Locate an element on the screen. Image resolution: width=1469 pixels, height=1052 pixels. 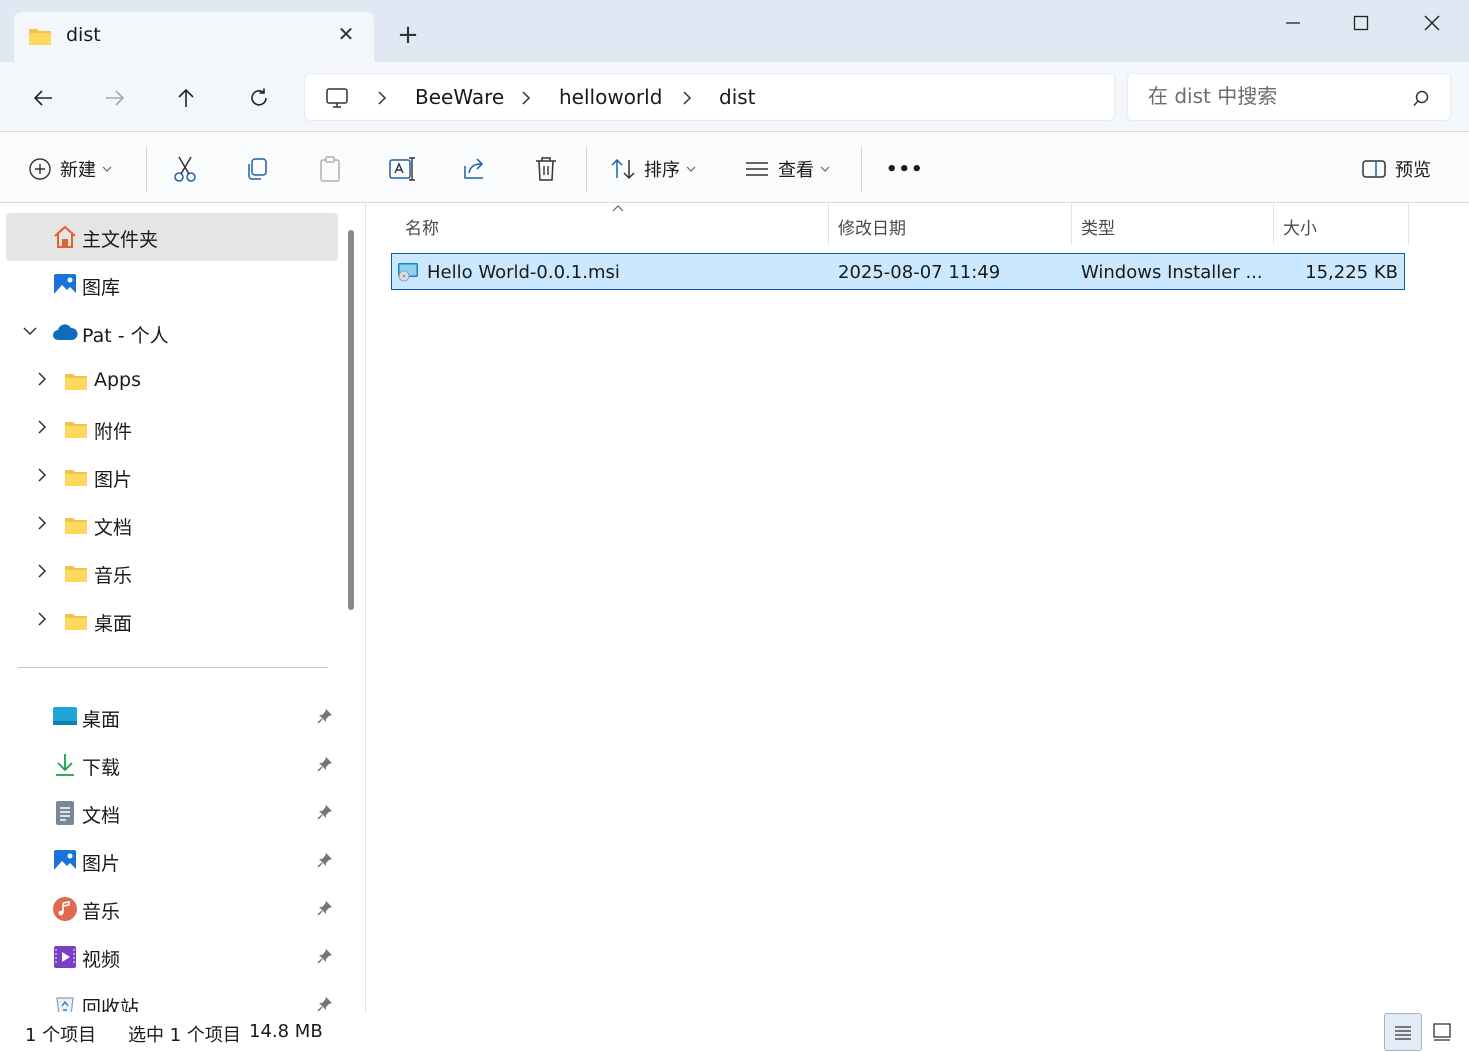
minimize-button is located at coordinates (1293, 23).